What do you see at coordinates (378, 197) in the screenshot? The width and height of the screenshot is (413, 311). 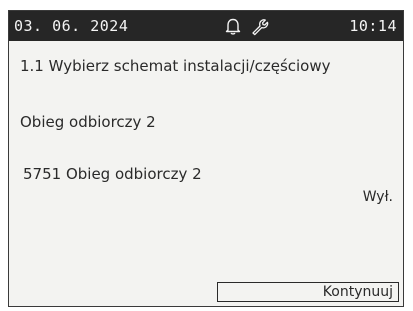 I see `parameter-value: Wył.` at bounding box center [378, 197].